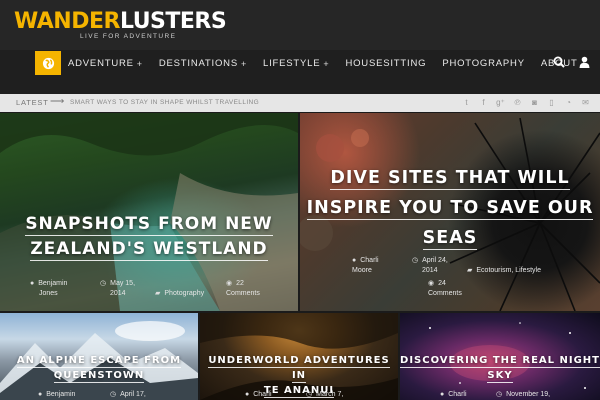 This screenshot has width=600, height=400. What do you see at coordinates (32, 102) in the screenshot?
I see `ticker-label: LATEST` at bounding box center [32, 102].